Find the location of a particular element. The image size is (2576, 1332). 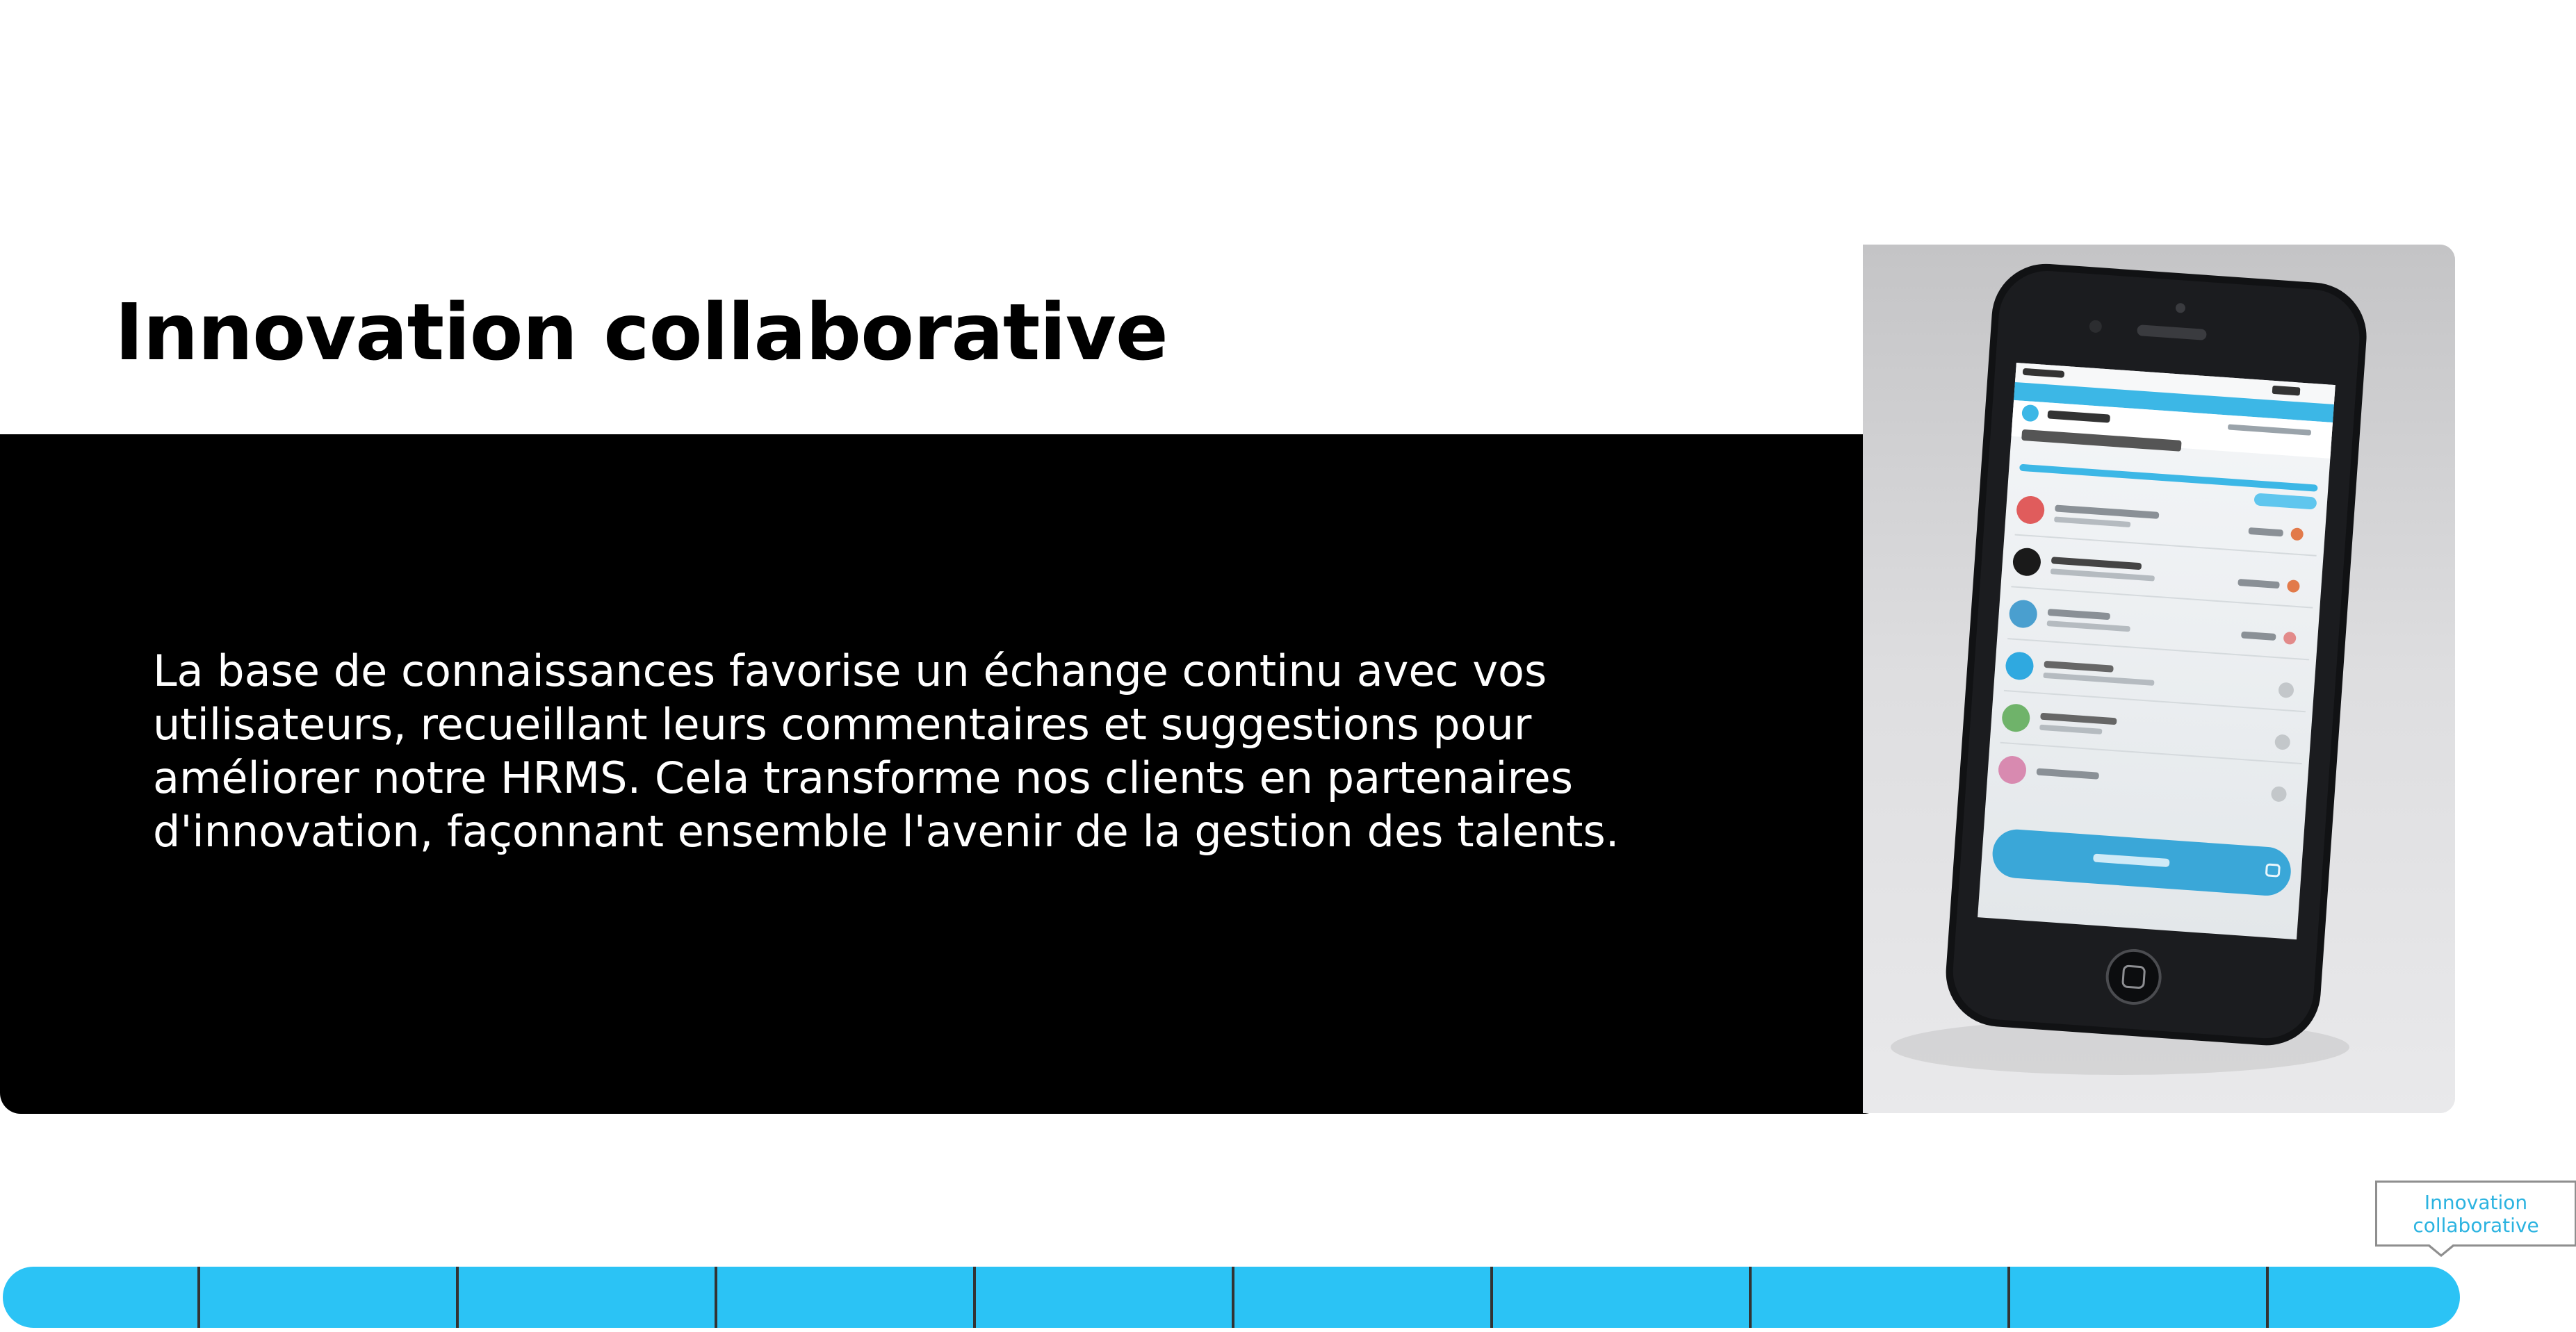

timeline-tooltip: Innovation collaborative is located at coordinates (2475, 1214).